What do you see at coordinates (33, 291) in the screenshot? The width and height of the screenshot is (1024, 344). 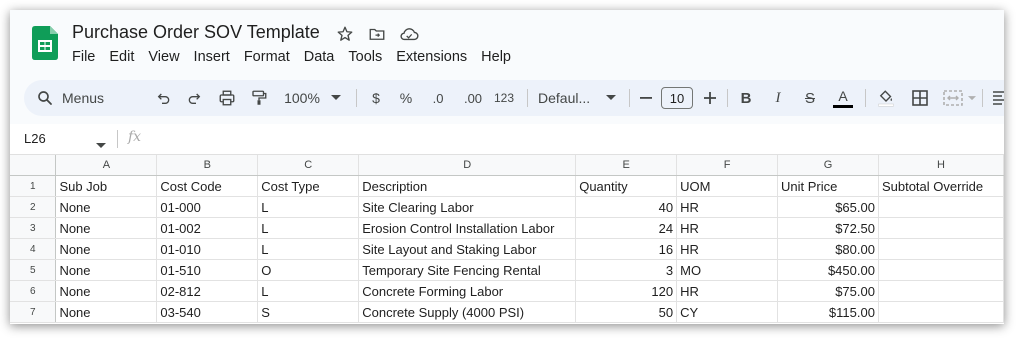 I see `row-header: 6` at bounding box center [33, 291].